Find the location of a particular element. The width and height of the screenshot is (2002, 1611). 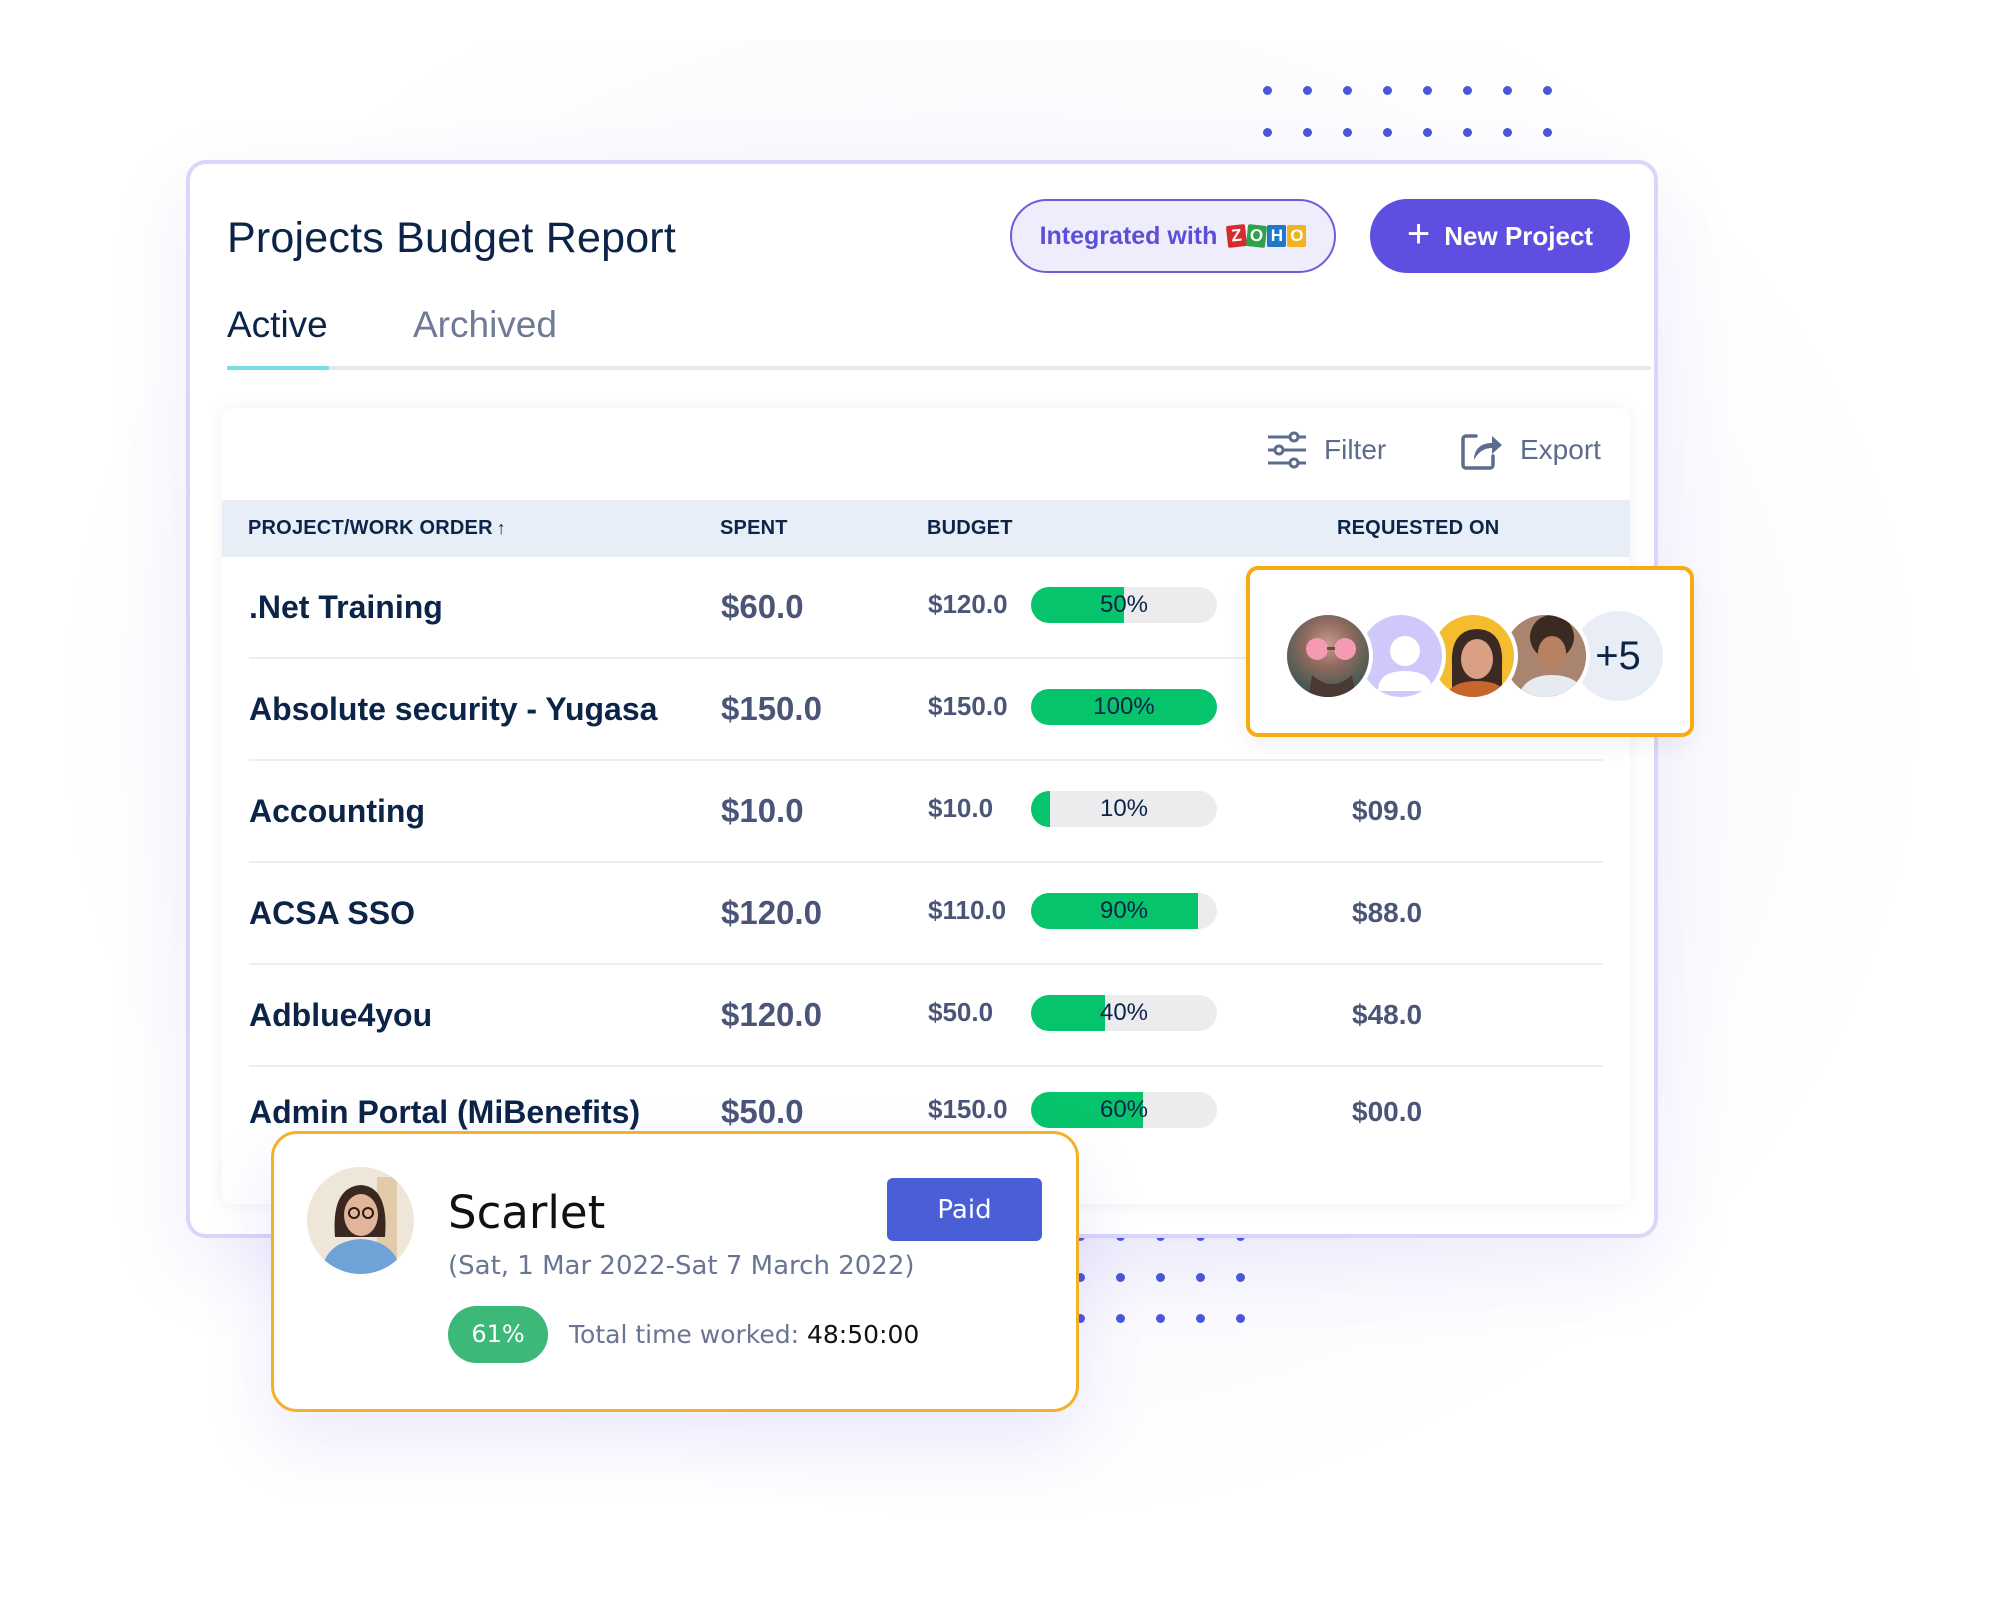

sunglasses-person-icon is located at coordinates (1331, 667).